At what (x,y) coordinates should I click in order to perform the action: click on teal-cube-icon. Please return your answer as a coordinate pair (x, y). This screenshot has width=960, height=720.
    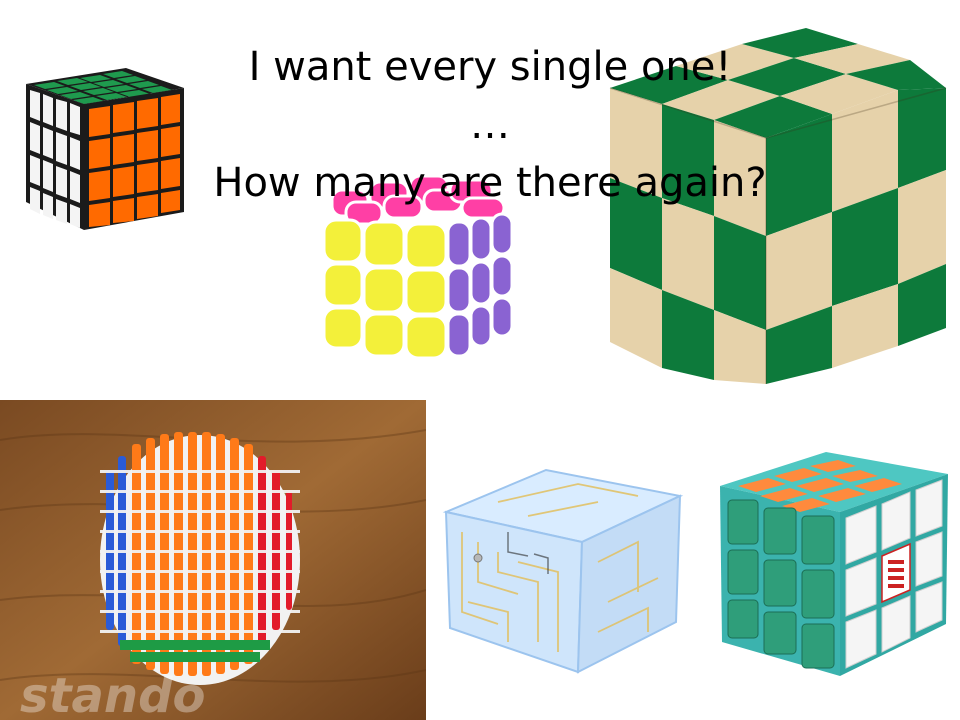
    Looking at the image, I should click on (834, 564).